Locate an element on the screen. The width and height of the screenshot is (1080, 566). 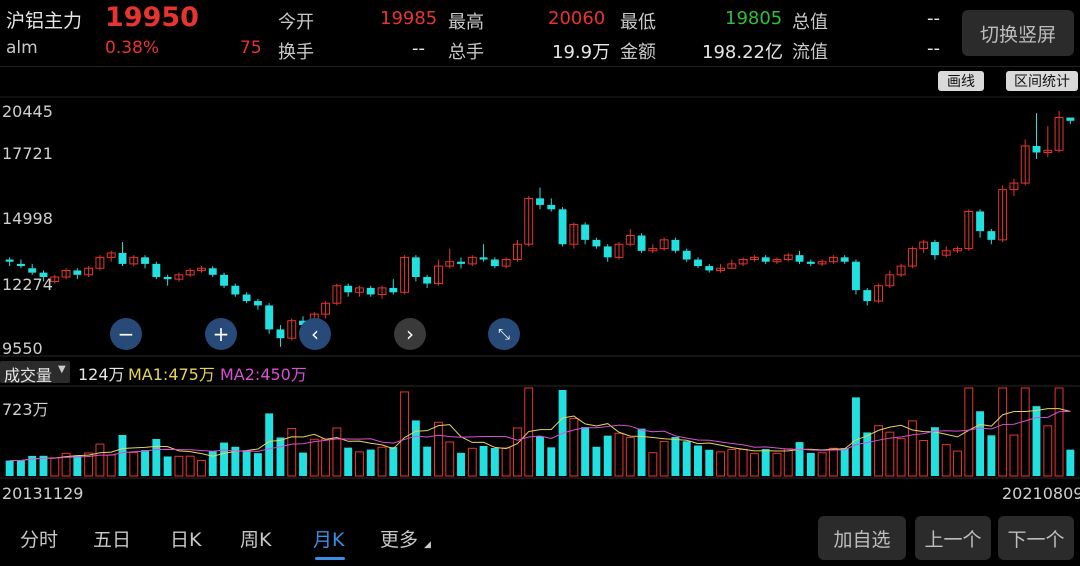
y-tick: 20445 is located at coordinates (27, 111).